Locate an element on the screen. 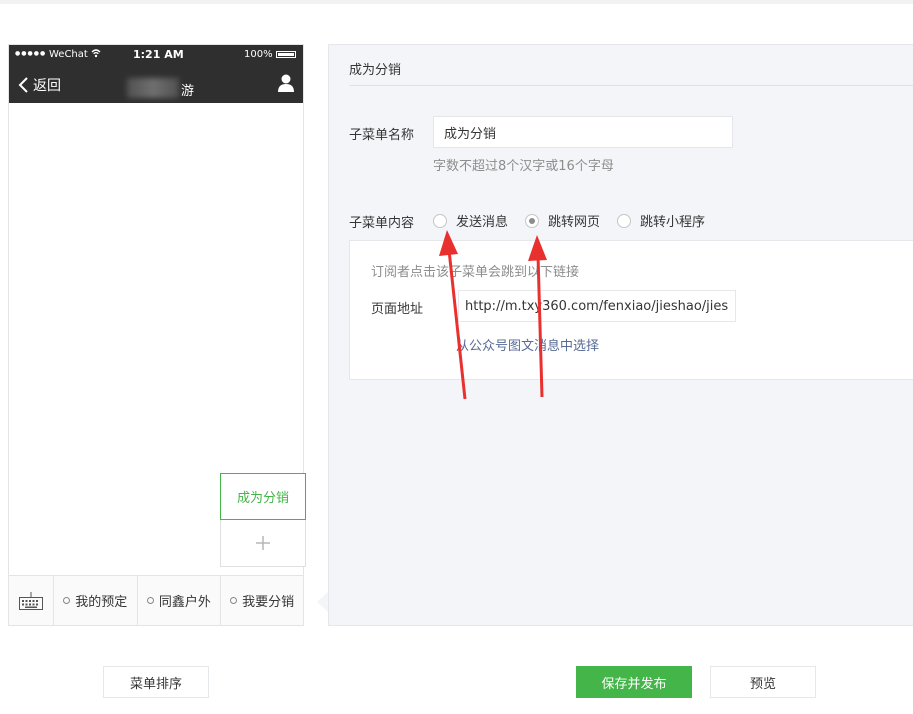 The width and height of the screenshot is (913, 714). select-from-articles-link: 从公众号图文消息中选择 is located at coordinates (527, 344).